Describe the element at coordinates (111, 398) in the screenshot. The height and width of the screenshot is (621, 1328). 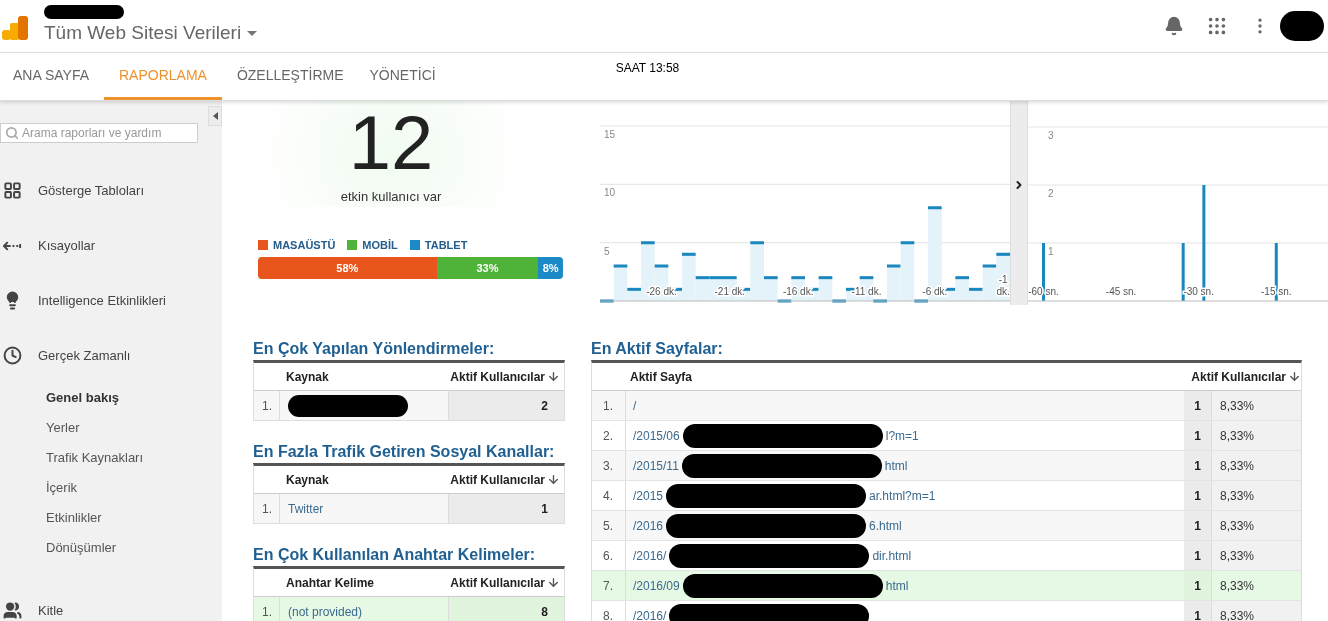
I see `sidebar-subitem: Genel bakış` at that location.